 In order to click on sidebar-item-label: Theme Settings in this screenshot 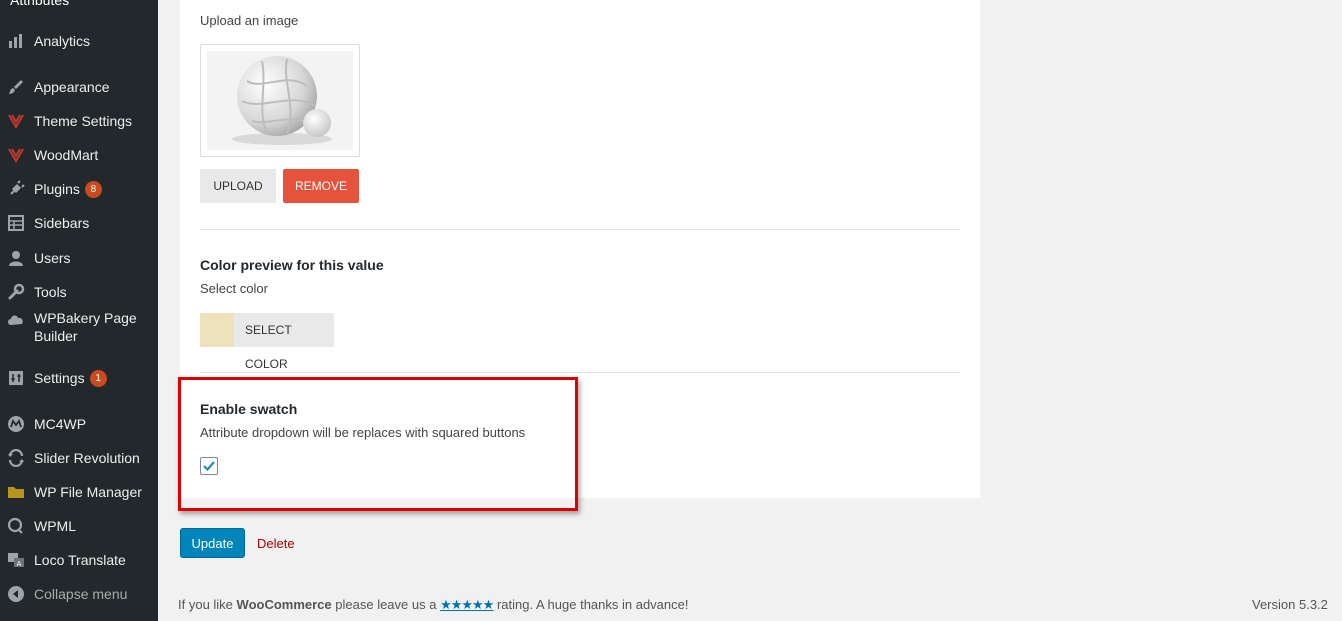, I will do `click(83, 121)`.